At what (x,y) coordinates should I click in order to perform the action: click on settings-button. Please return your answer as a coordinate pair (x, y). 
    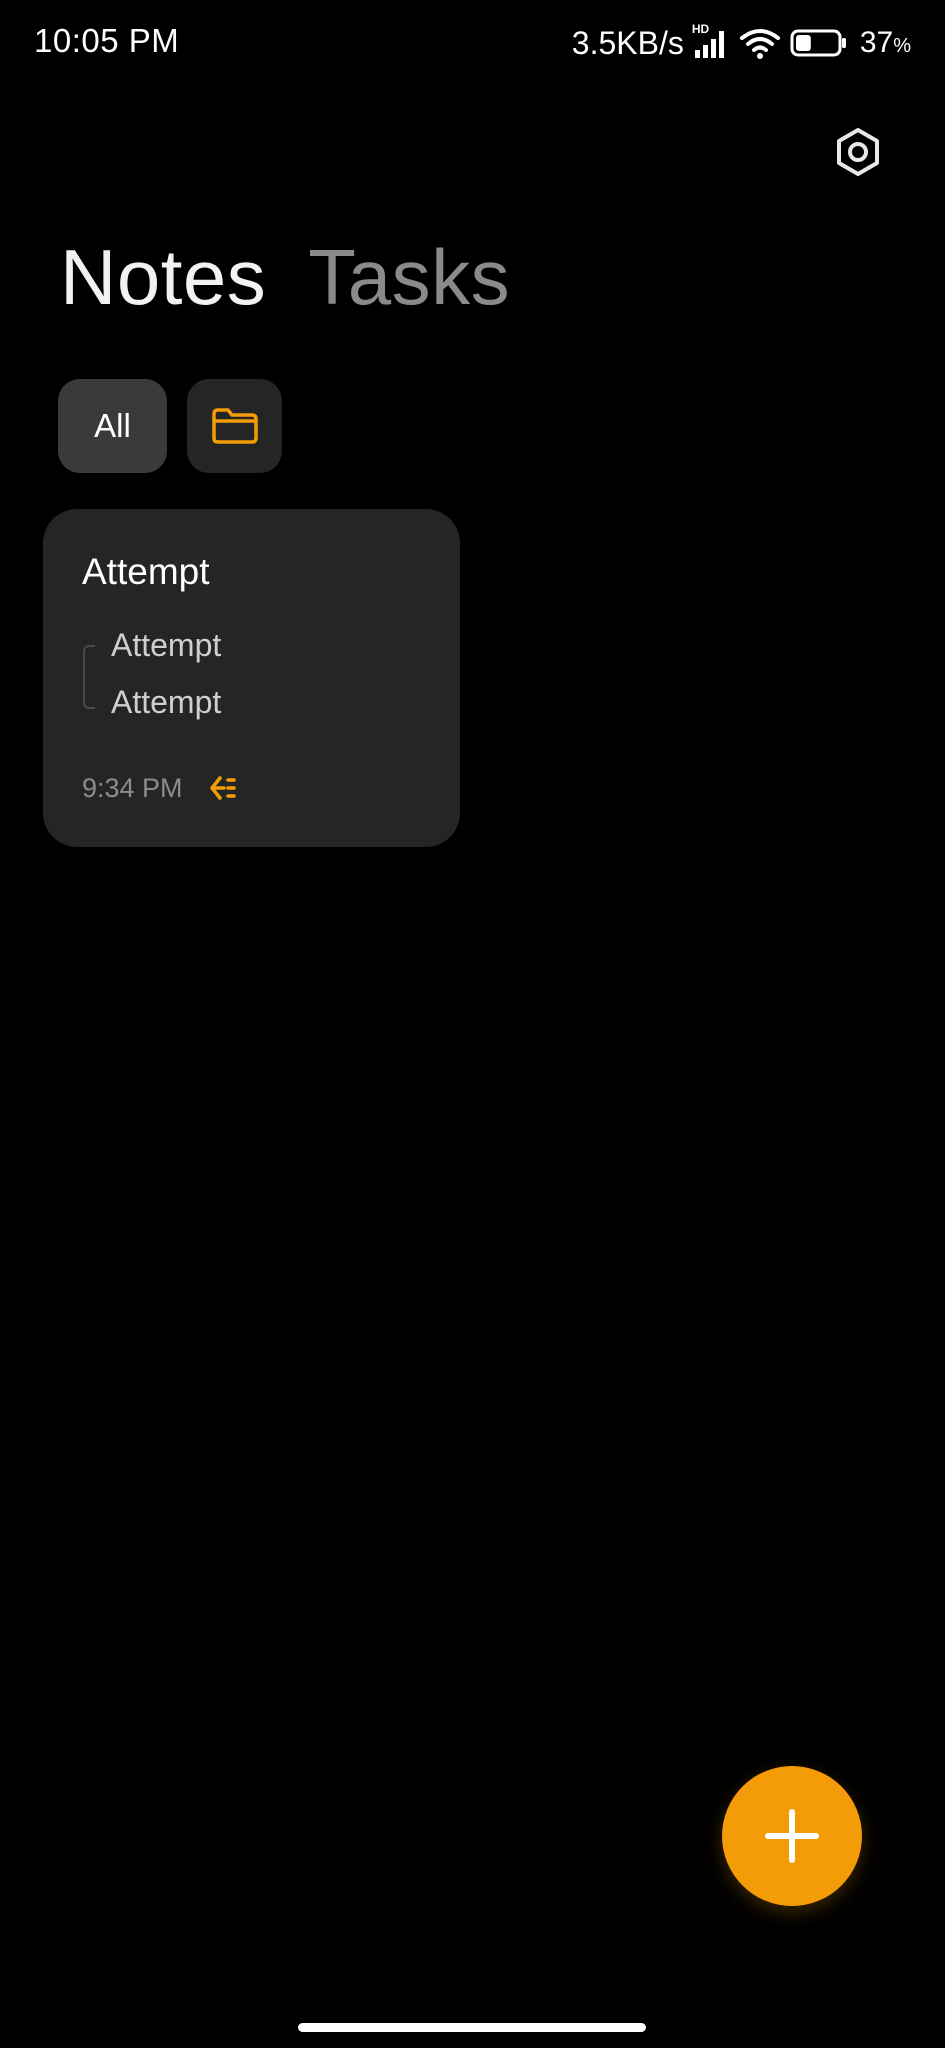
    Looking at the image, I should click on (858, 152).